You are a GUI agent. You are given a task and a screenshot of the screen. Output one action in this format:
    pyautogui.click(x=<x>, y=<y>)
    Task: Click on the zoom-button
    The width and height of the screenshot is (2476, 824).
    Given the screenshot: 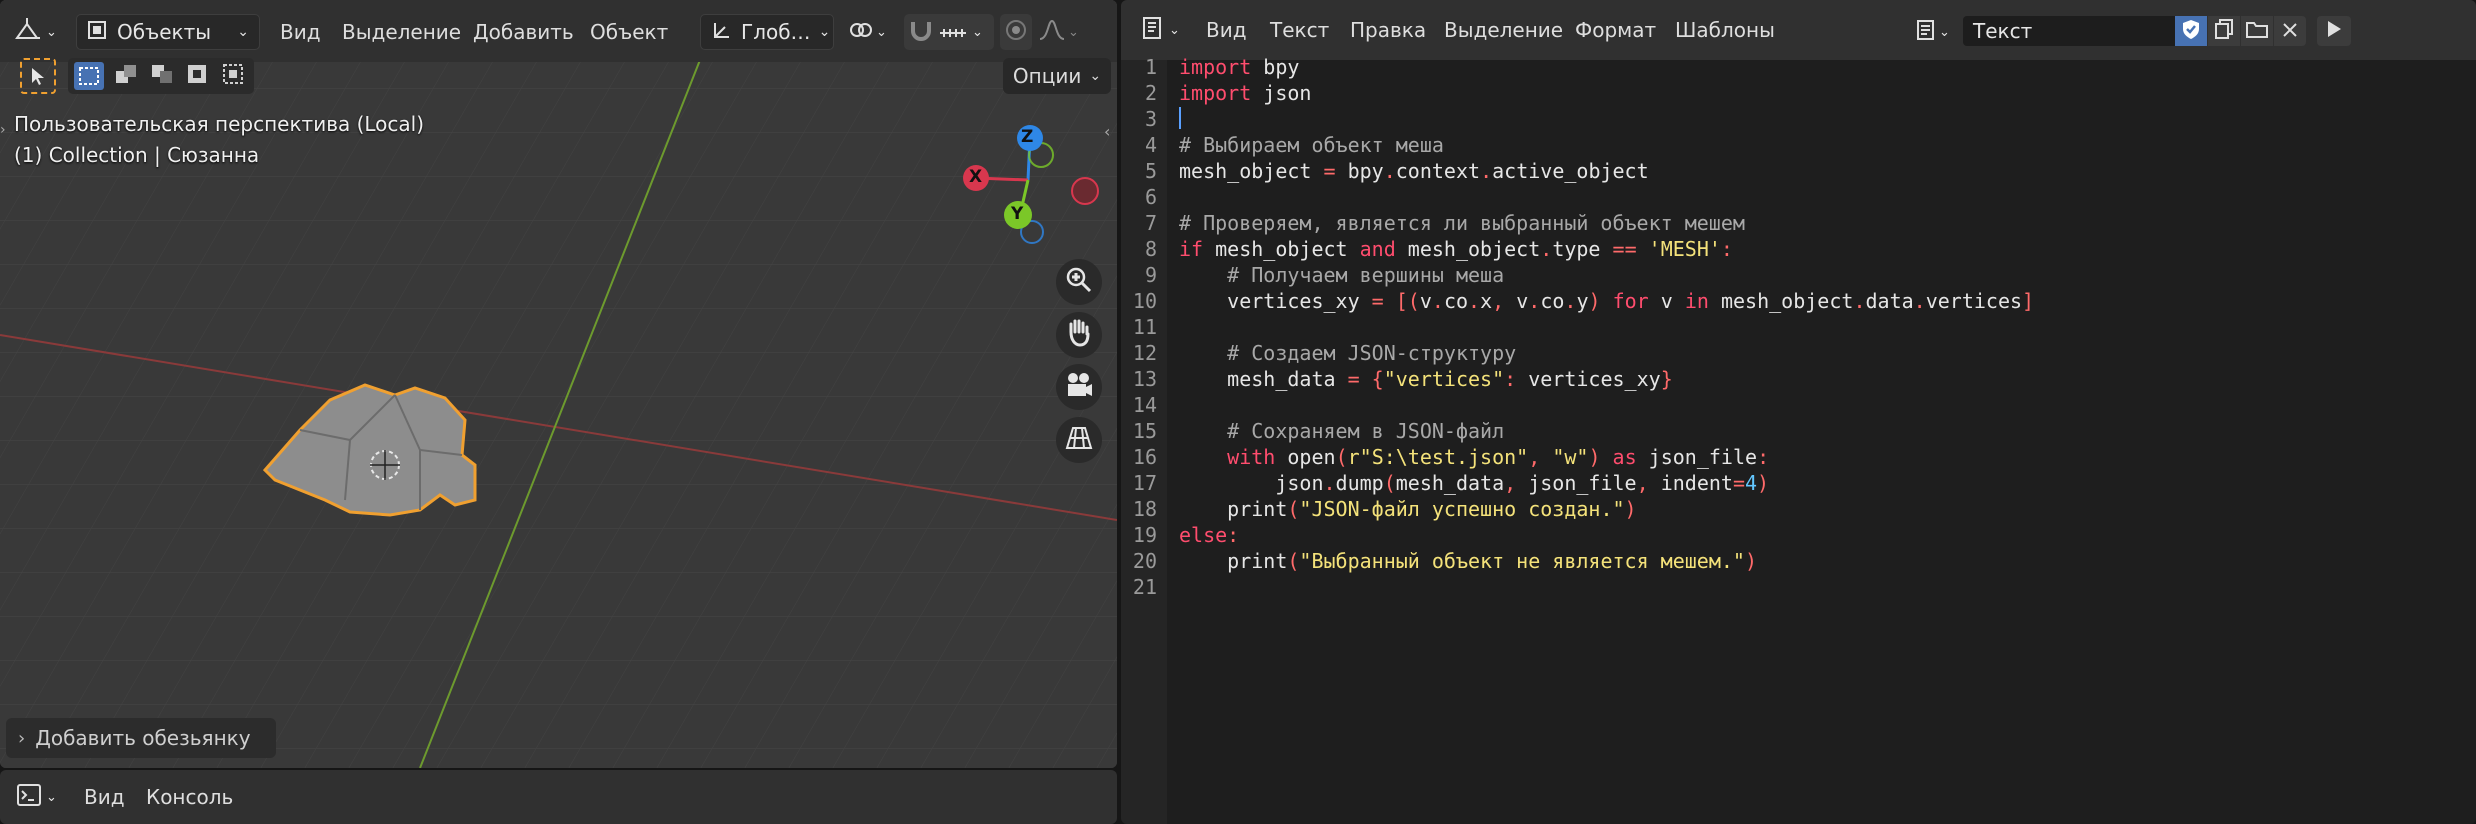 What is the action you would take?
    pyautogui.click(x=1079, y=282)
    